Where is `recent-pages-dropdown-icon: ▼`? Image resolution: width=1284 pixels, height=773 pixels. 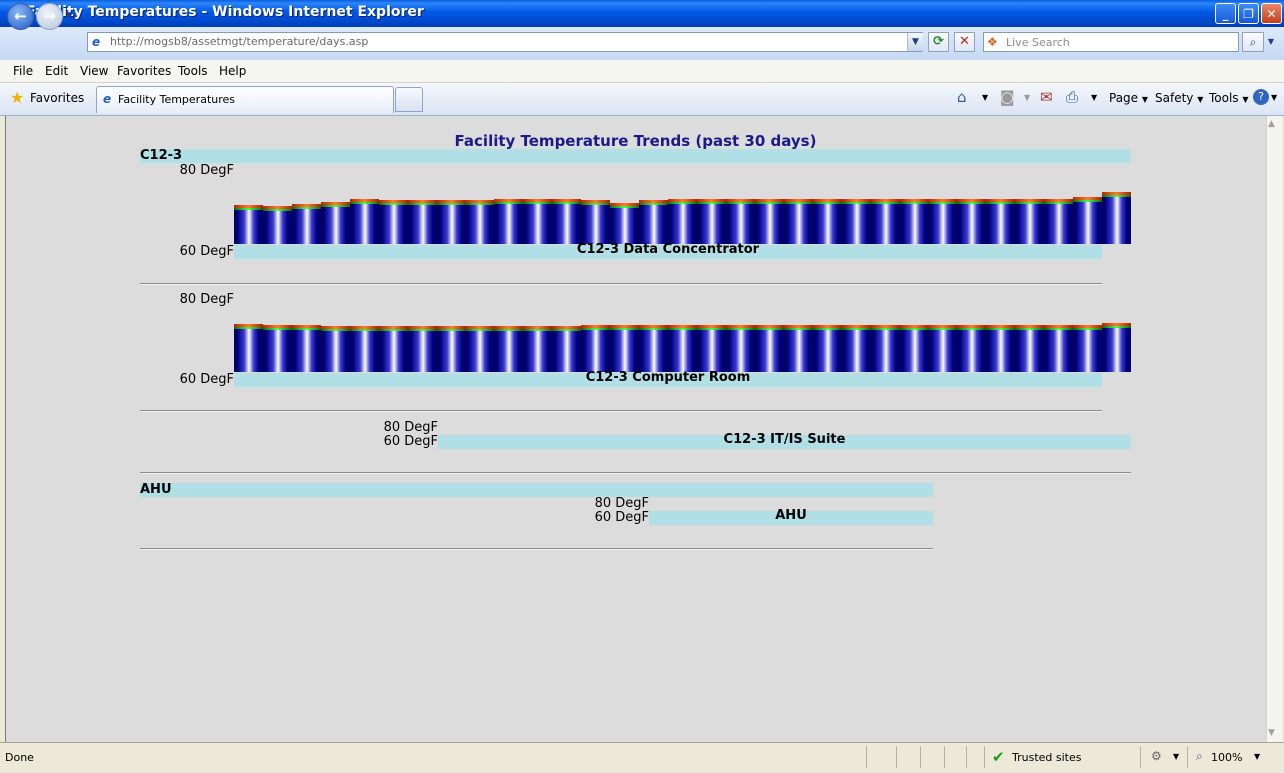
recent-pages-dropdown-icon: ▼ is located at coordinates (69, 16).